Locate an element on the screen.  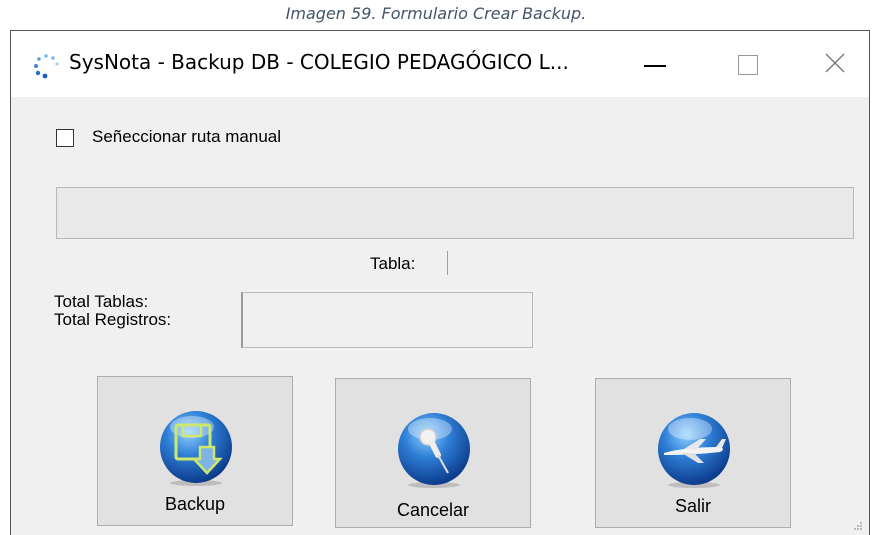
exit-button: Salir is located at coordinates (693, 453).